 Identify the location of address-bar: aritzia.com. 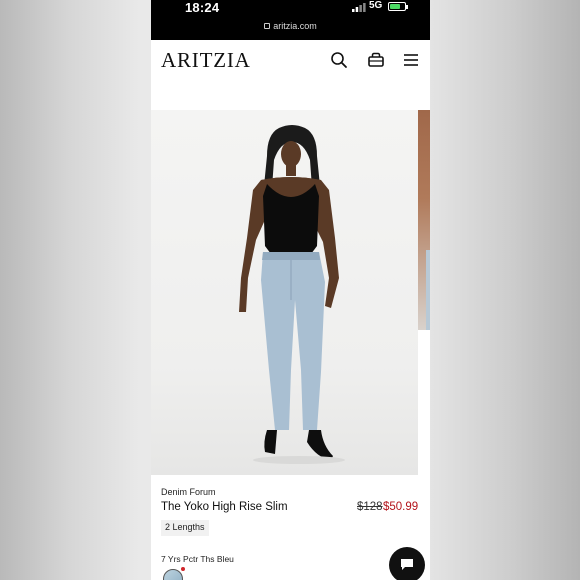
(290, 26).